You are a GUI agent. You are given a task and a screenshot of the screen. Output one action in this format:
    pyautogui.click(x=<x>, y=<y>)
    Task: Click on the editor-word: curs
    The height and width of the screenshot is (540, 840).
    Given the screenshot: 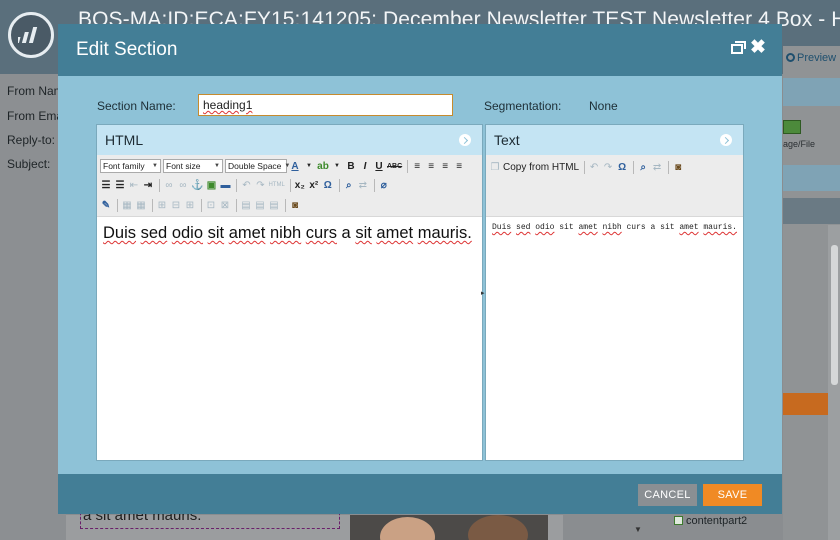 What is the action you would take?
    pyautogui.click(x=321, y=233)
    